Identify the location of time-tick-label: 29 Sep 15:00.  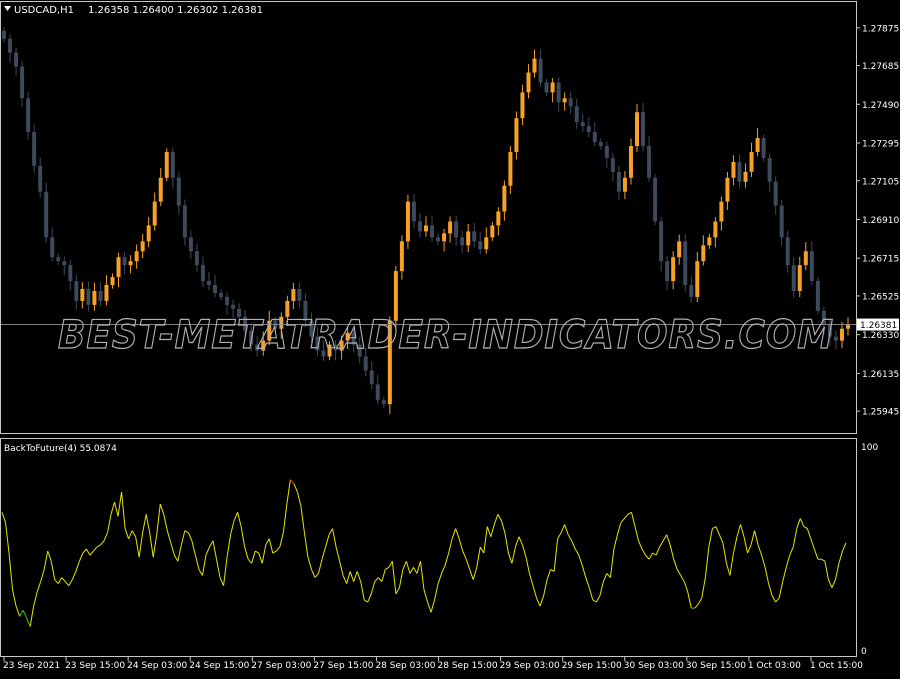
(592, 666).